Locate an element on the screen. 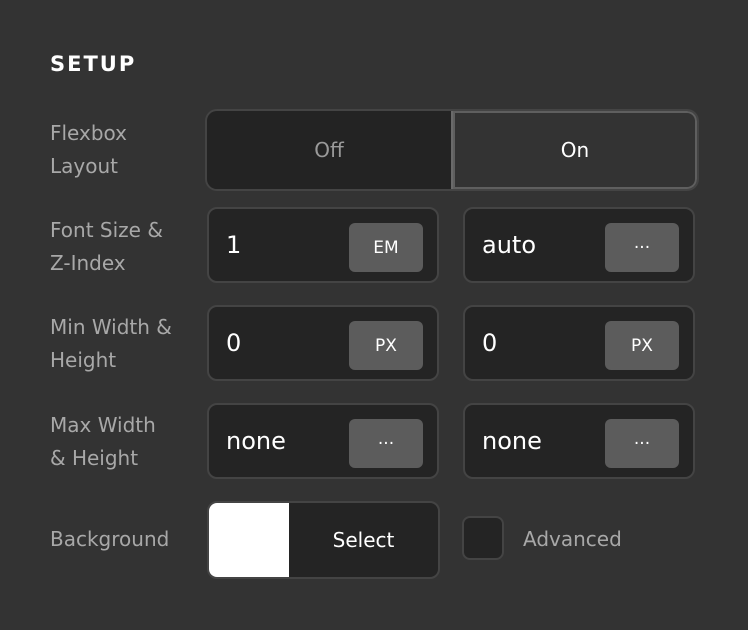 The image size is (748, 630). min-size-label-line2: Height is located at coordinates (83, 360).